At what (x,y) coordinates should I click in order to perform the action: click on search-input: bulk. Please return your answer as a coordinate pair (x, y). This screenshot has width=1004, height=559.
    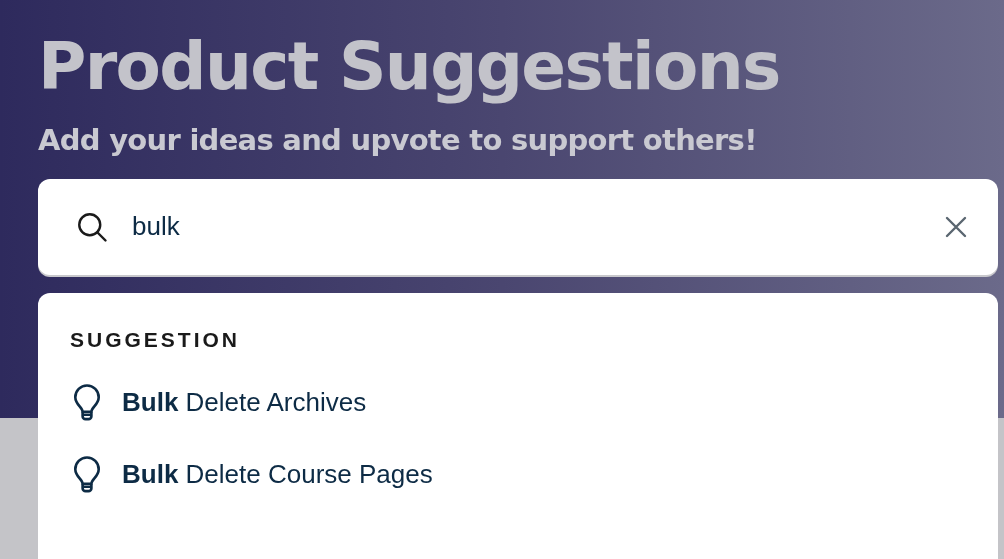
    Looking at the image, I should click on (527, 227).